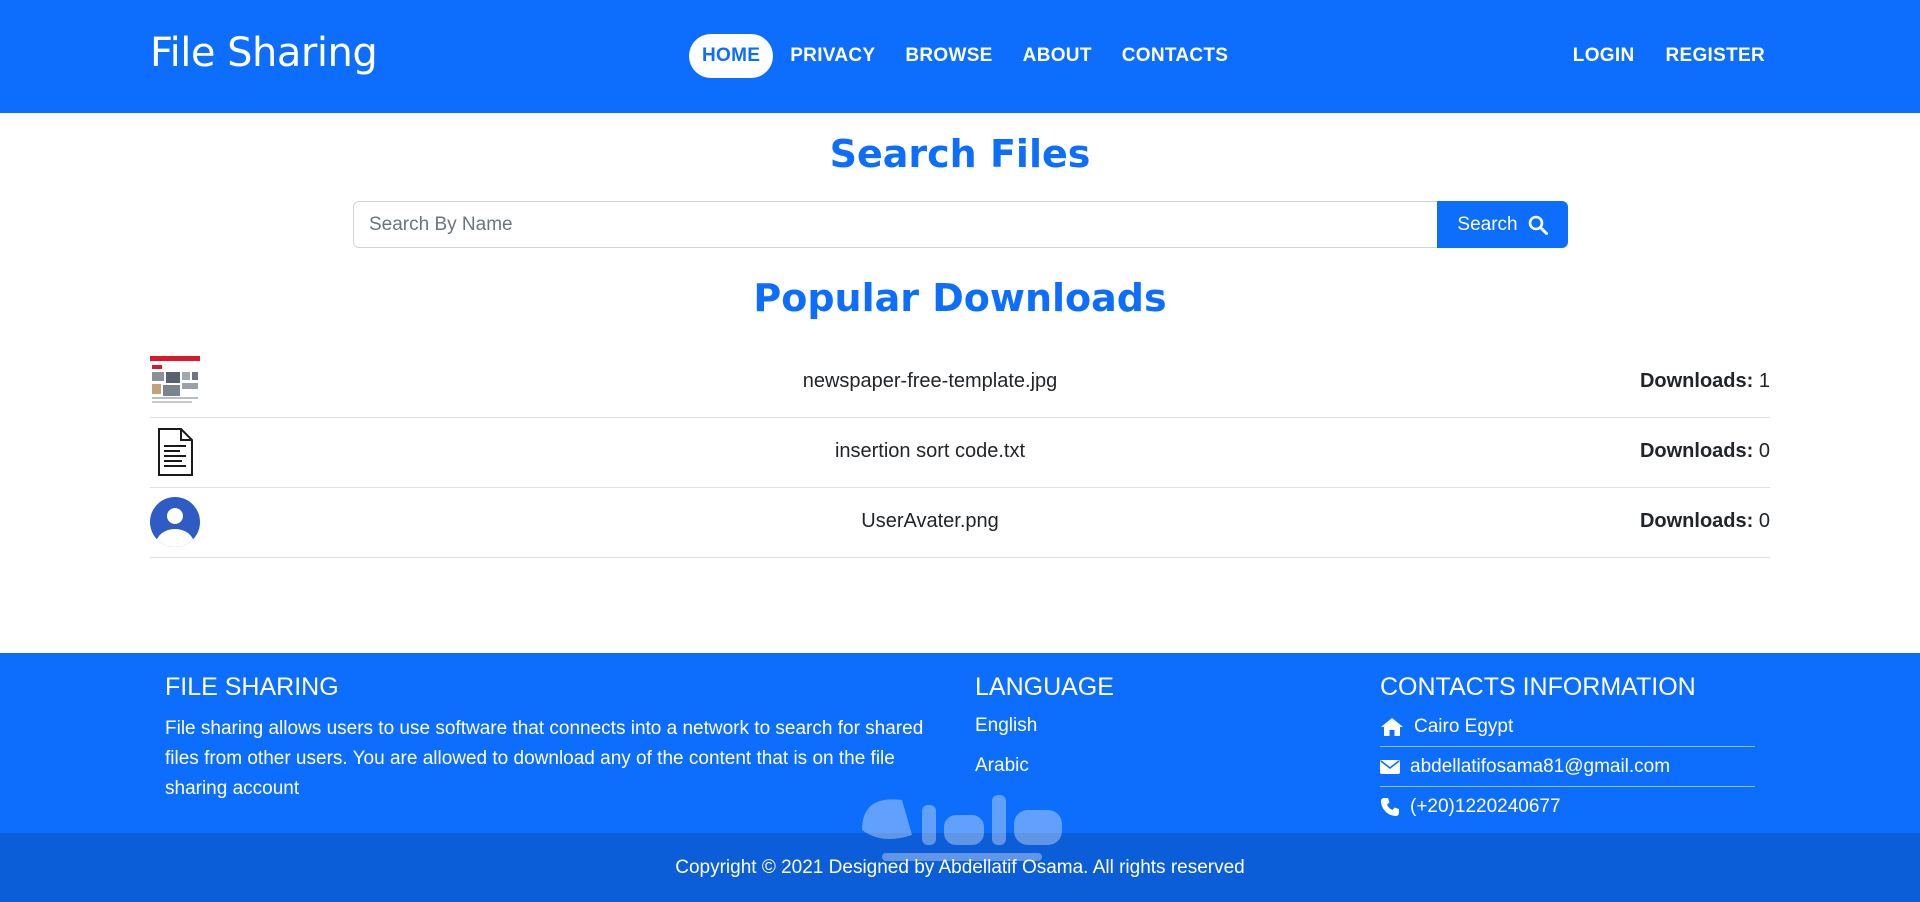 The width and height of the screenshot is (1920, 902). I want to click on nav-home: HOME, so click(731, 56).